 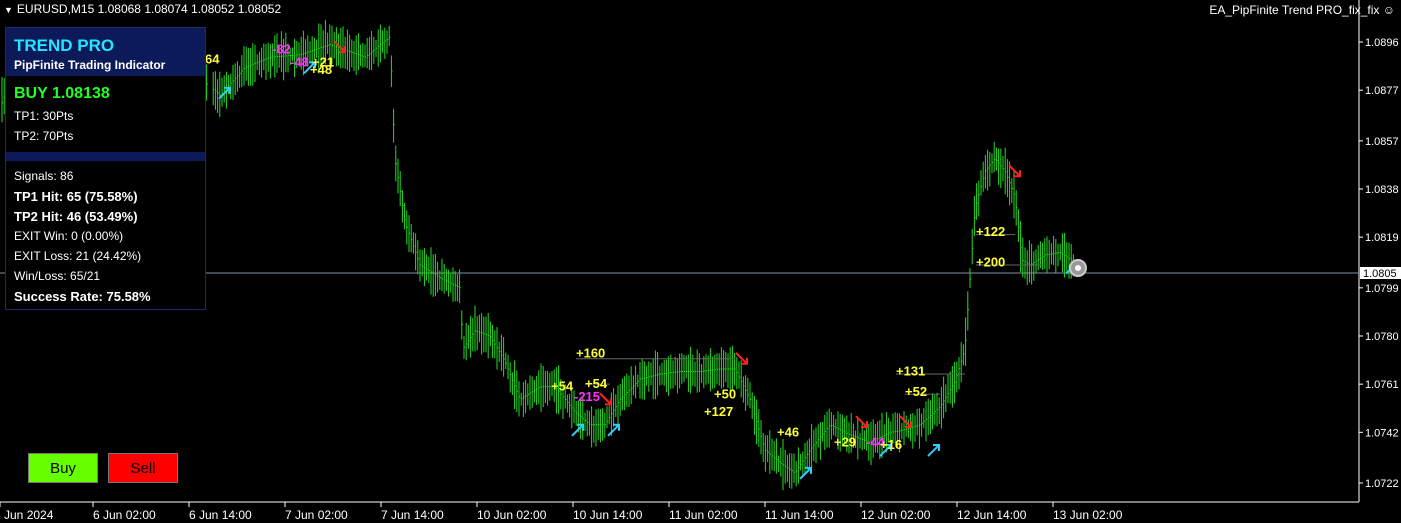 What do you see at coordinates (212, 59) in the screenshot?
I see `trade-result-label: 64` at bounding box center [212, 59].